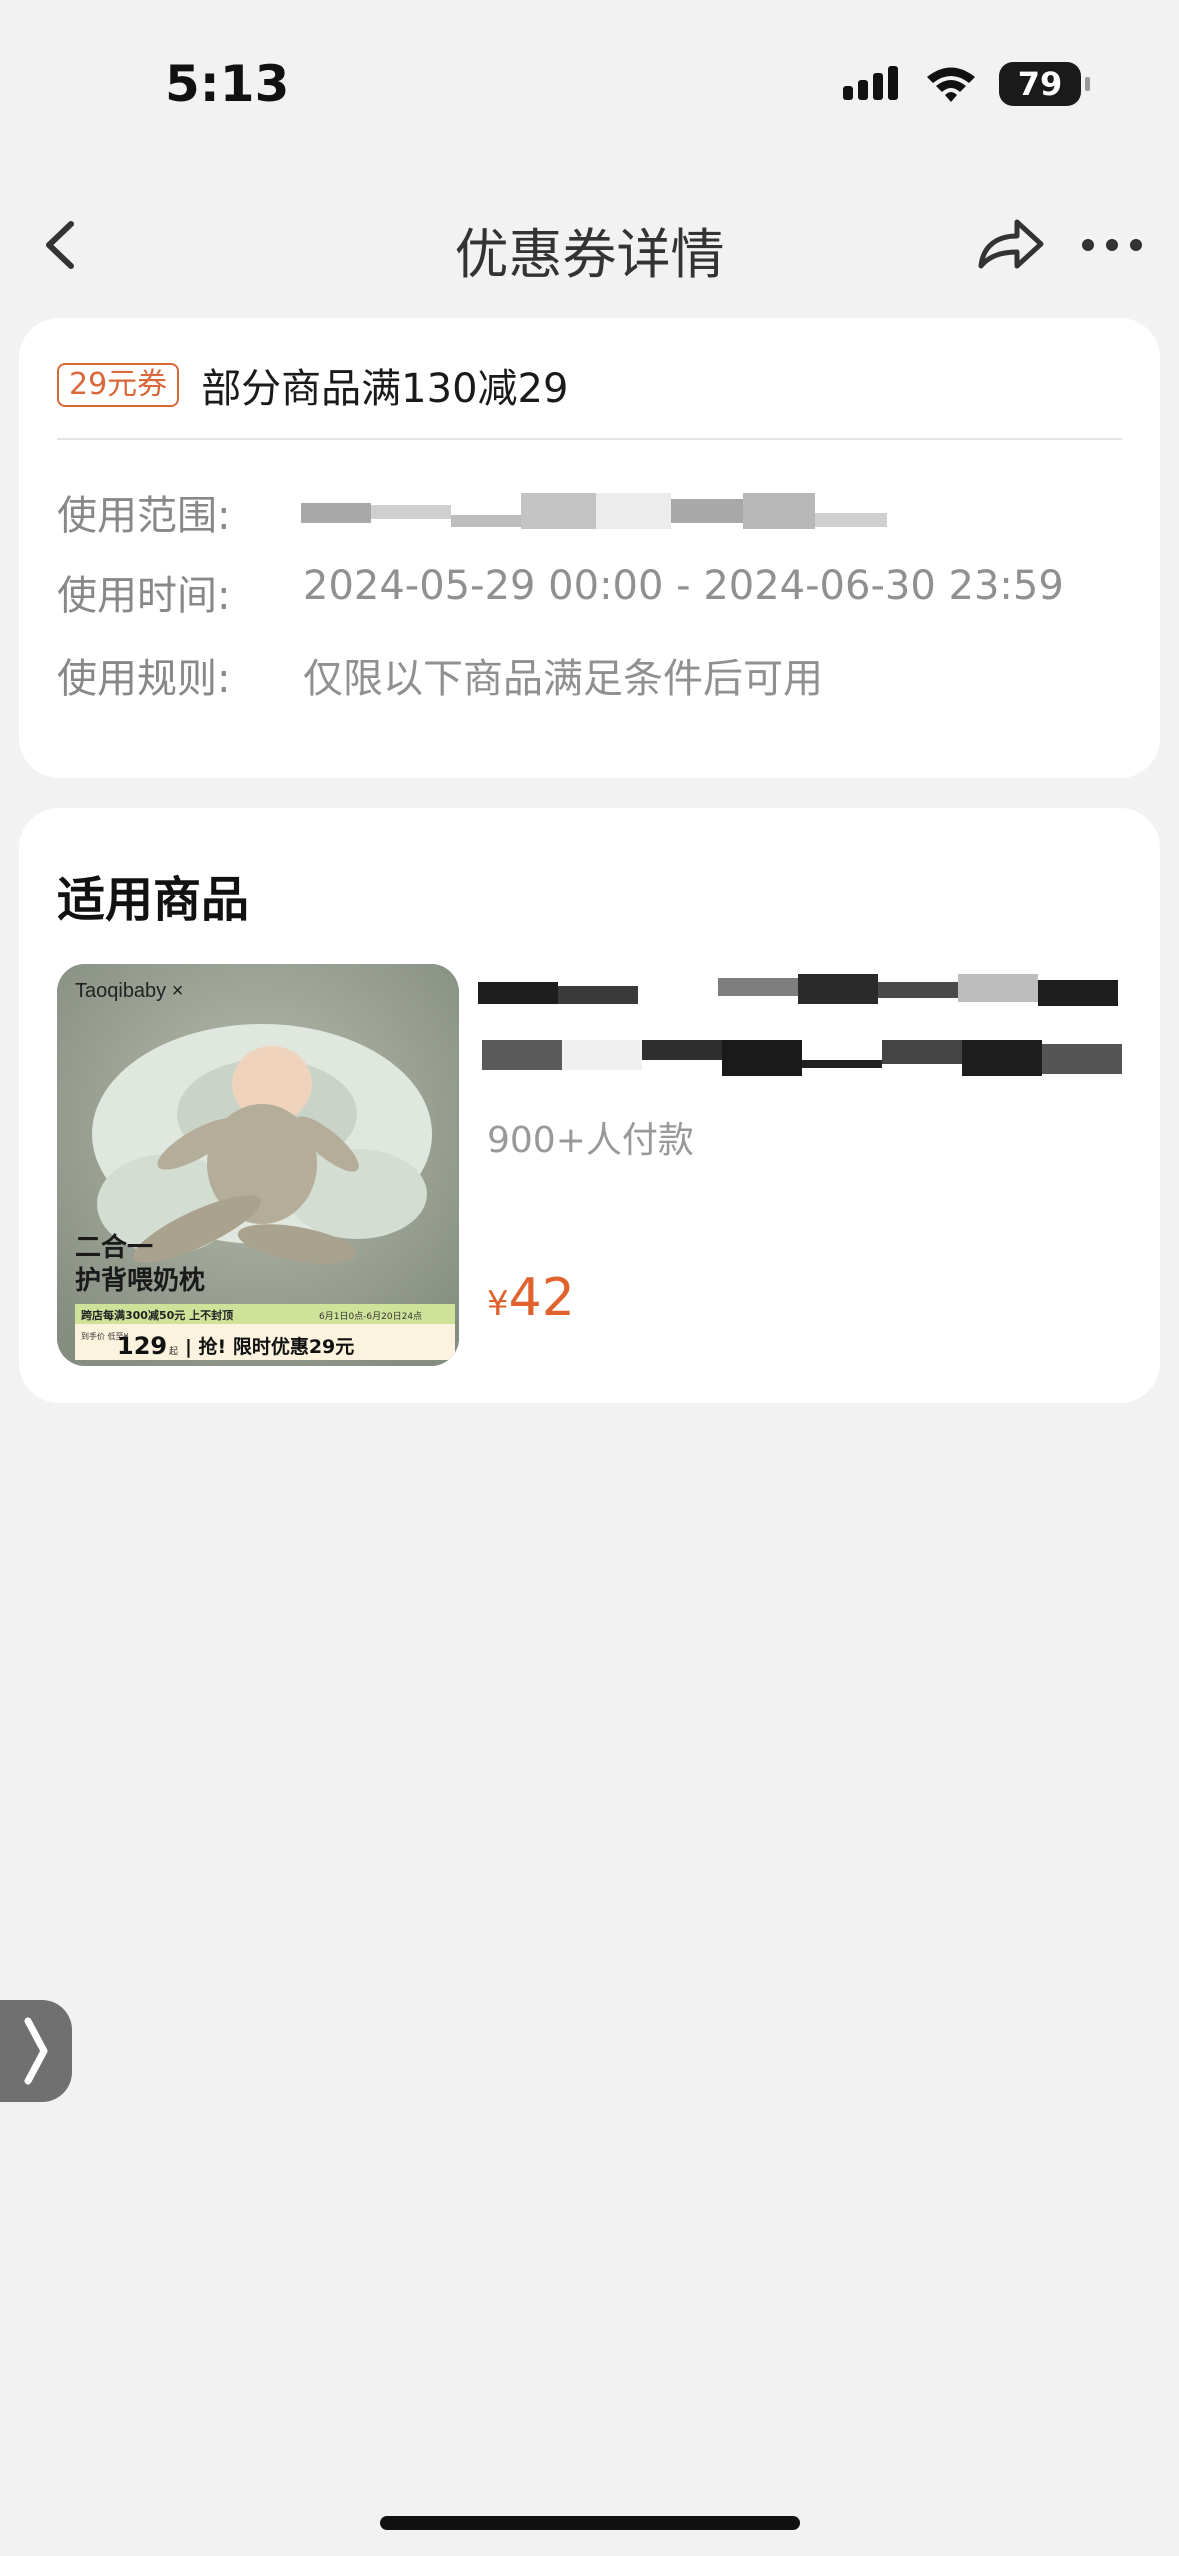  Describe the element at coordinates (370, 1316) in the screenshot. I see `promo-dates: 6月1日0点-6月20日24点` at that location.